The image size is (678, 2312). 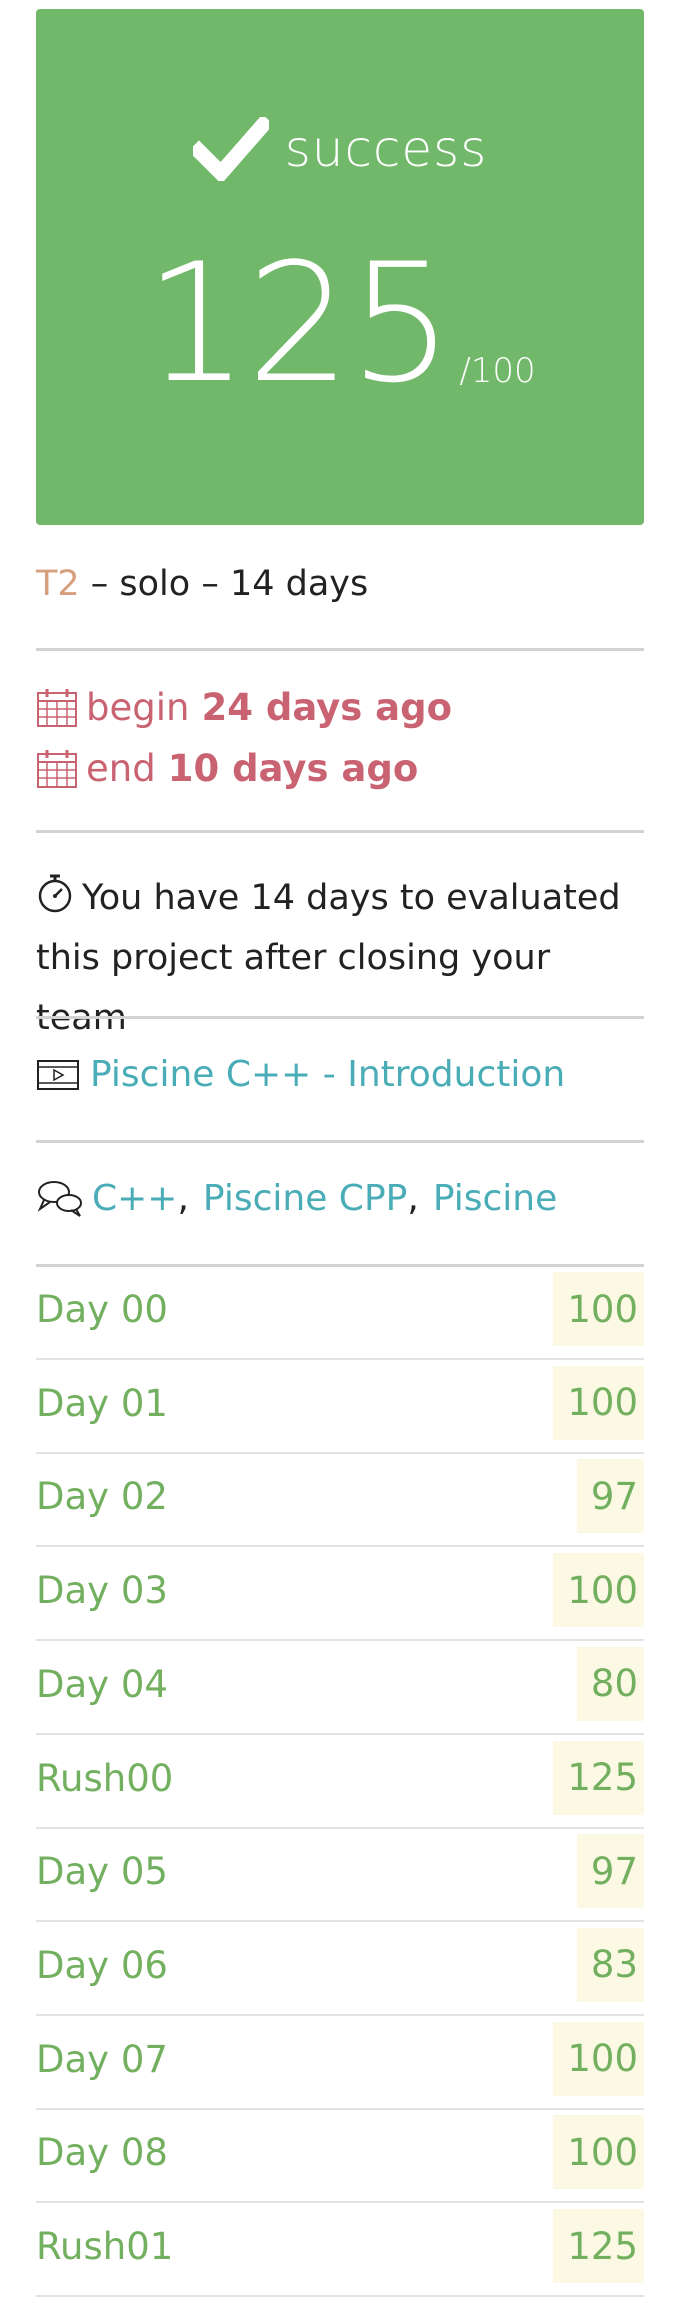 What do you see at coordinates (102, 1684) in the screenshot?
I see `project-name: Day 04` at bounding box center [102, 1684].